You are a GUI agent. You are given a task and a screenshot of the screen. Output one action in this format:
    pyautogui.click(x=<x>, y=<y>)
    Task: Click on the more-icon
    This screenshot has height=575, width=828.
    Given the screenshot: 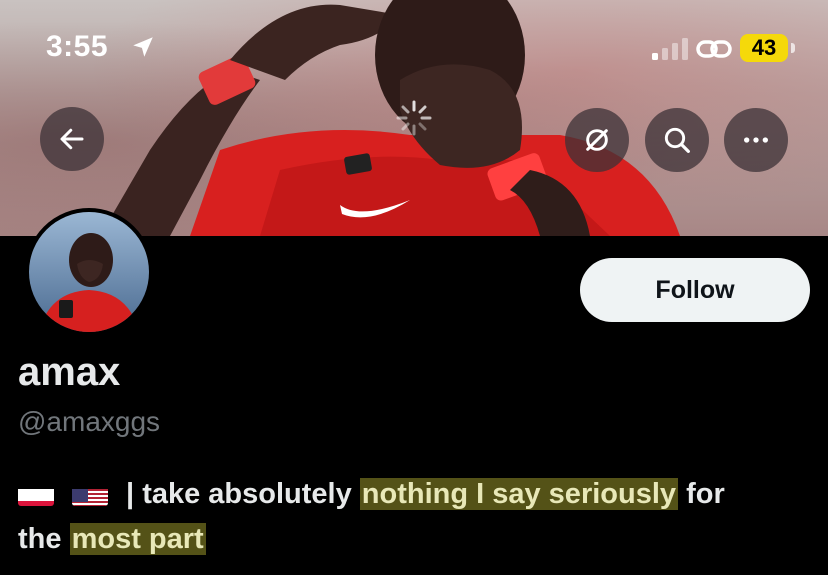 What is the action you would take?
    pyautogui.click(x=756, y=140)
    